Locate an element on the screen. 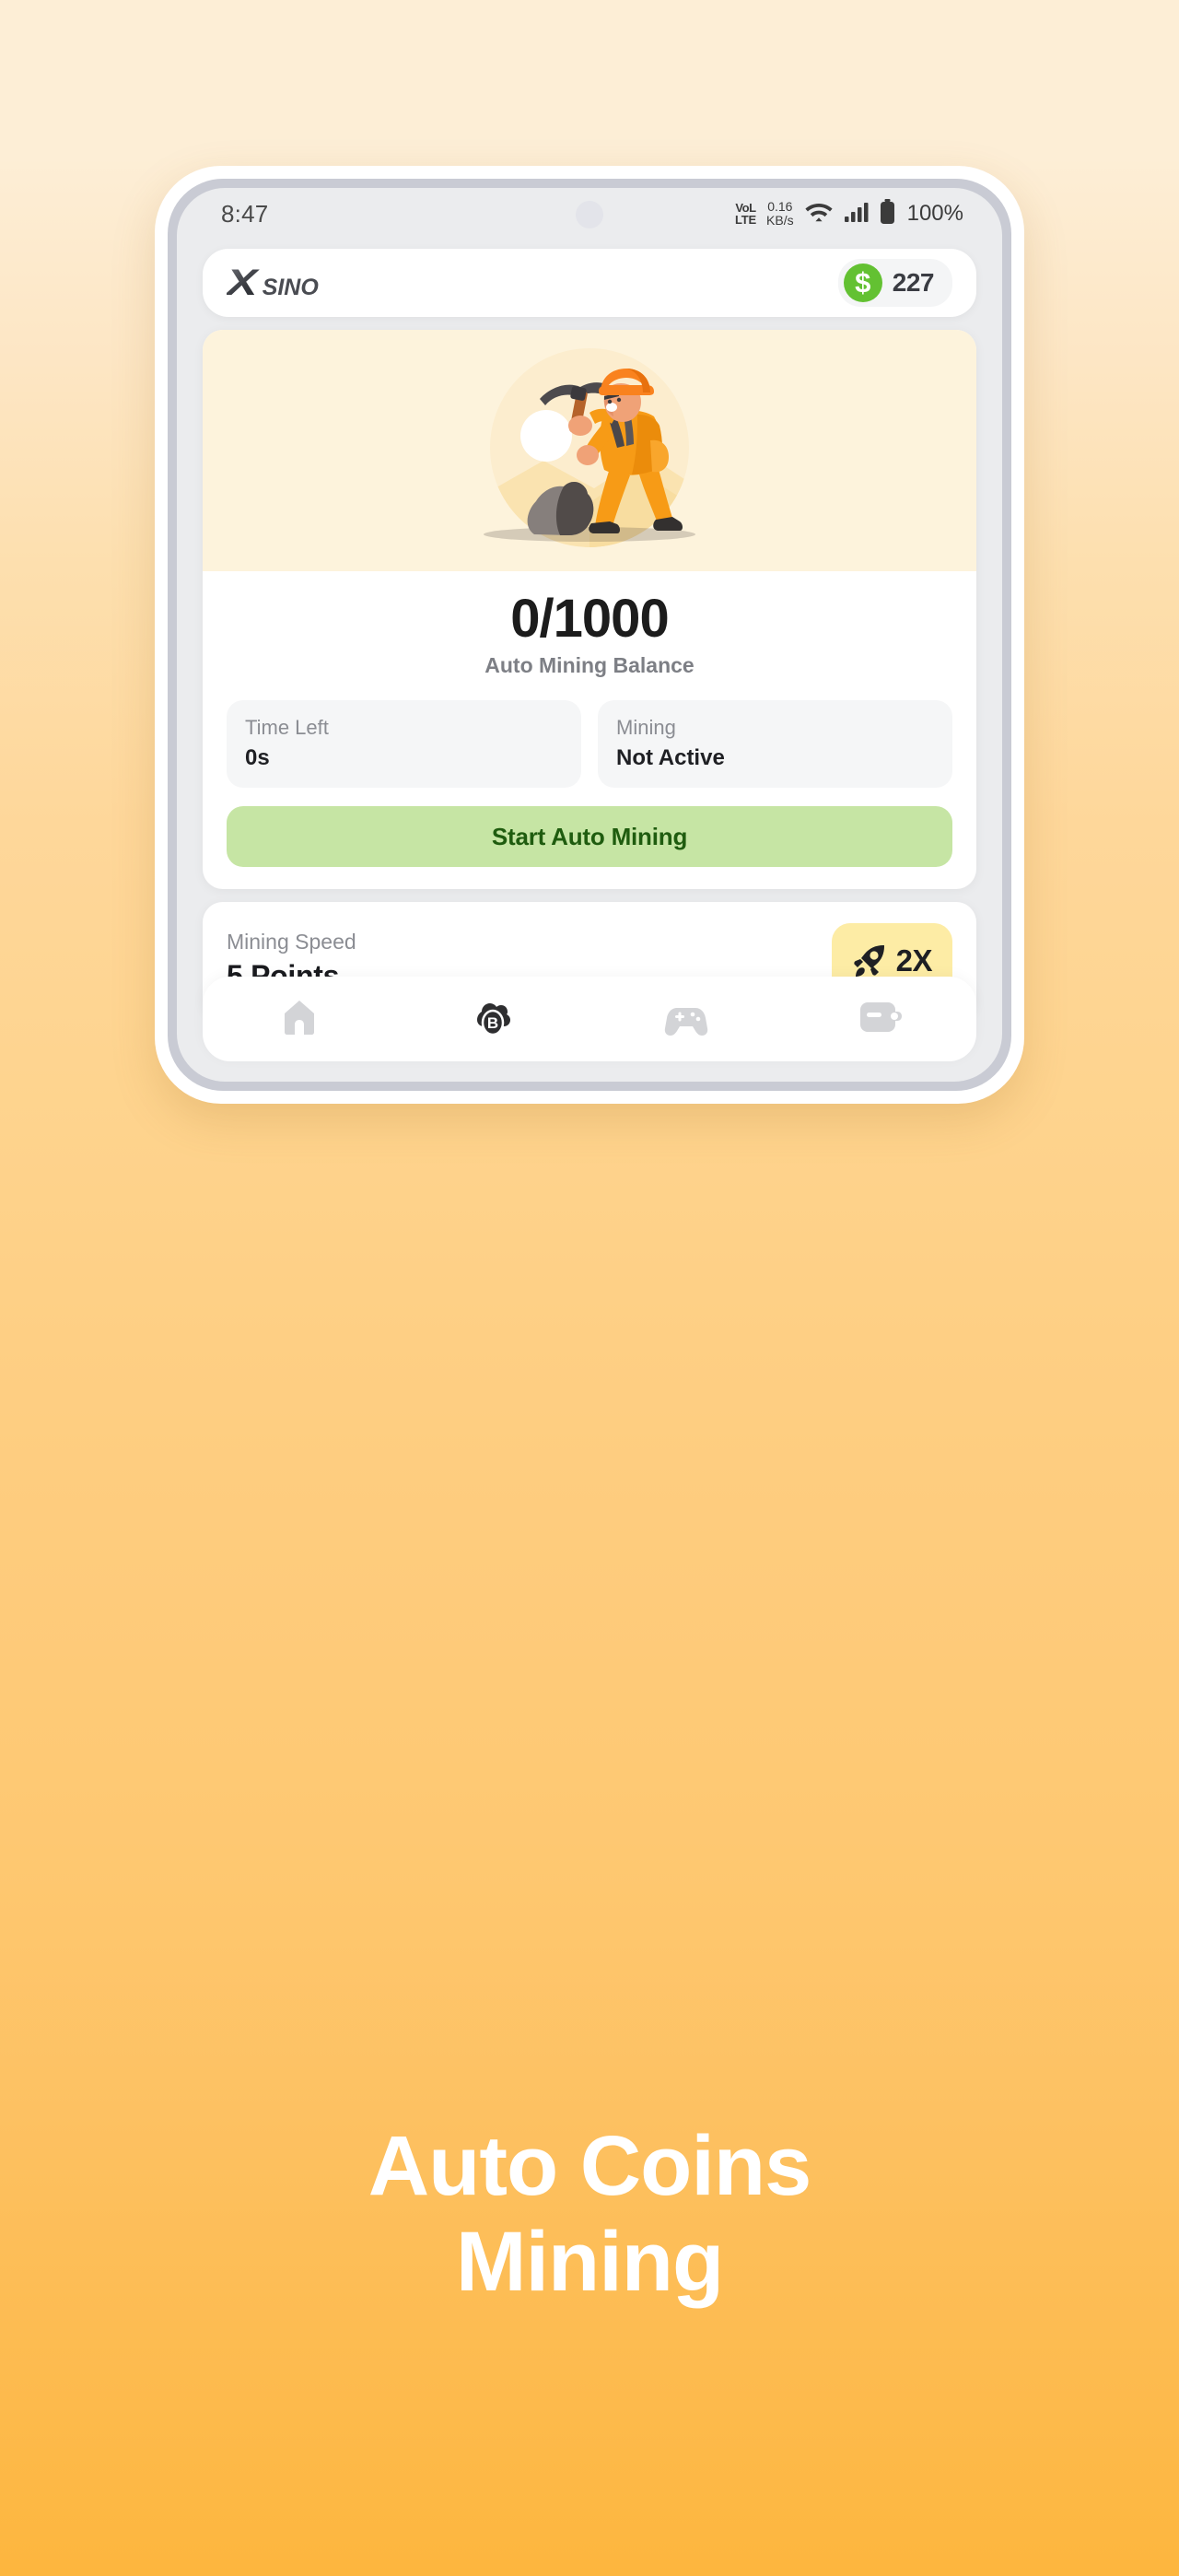 This screenshot has height=2576, width=1179. volte-icon: VoL LTE is located at coordinates (746, 214).